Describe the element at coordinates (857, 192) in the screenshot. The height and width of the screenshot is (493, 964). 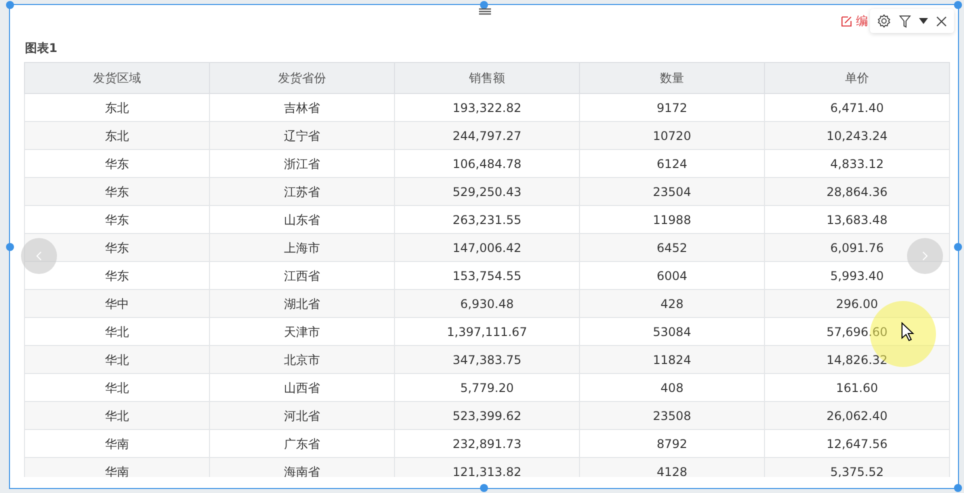
I see `table-cell: 28,864.36` at that location.